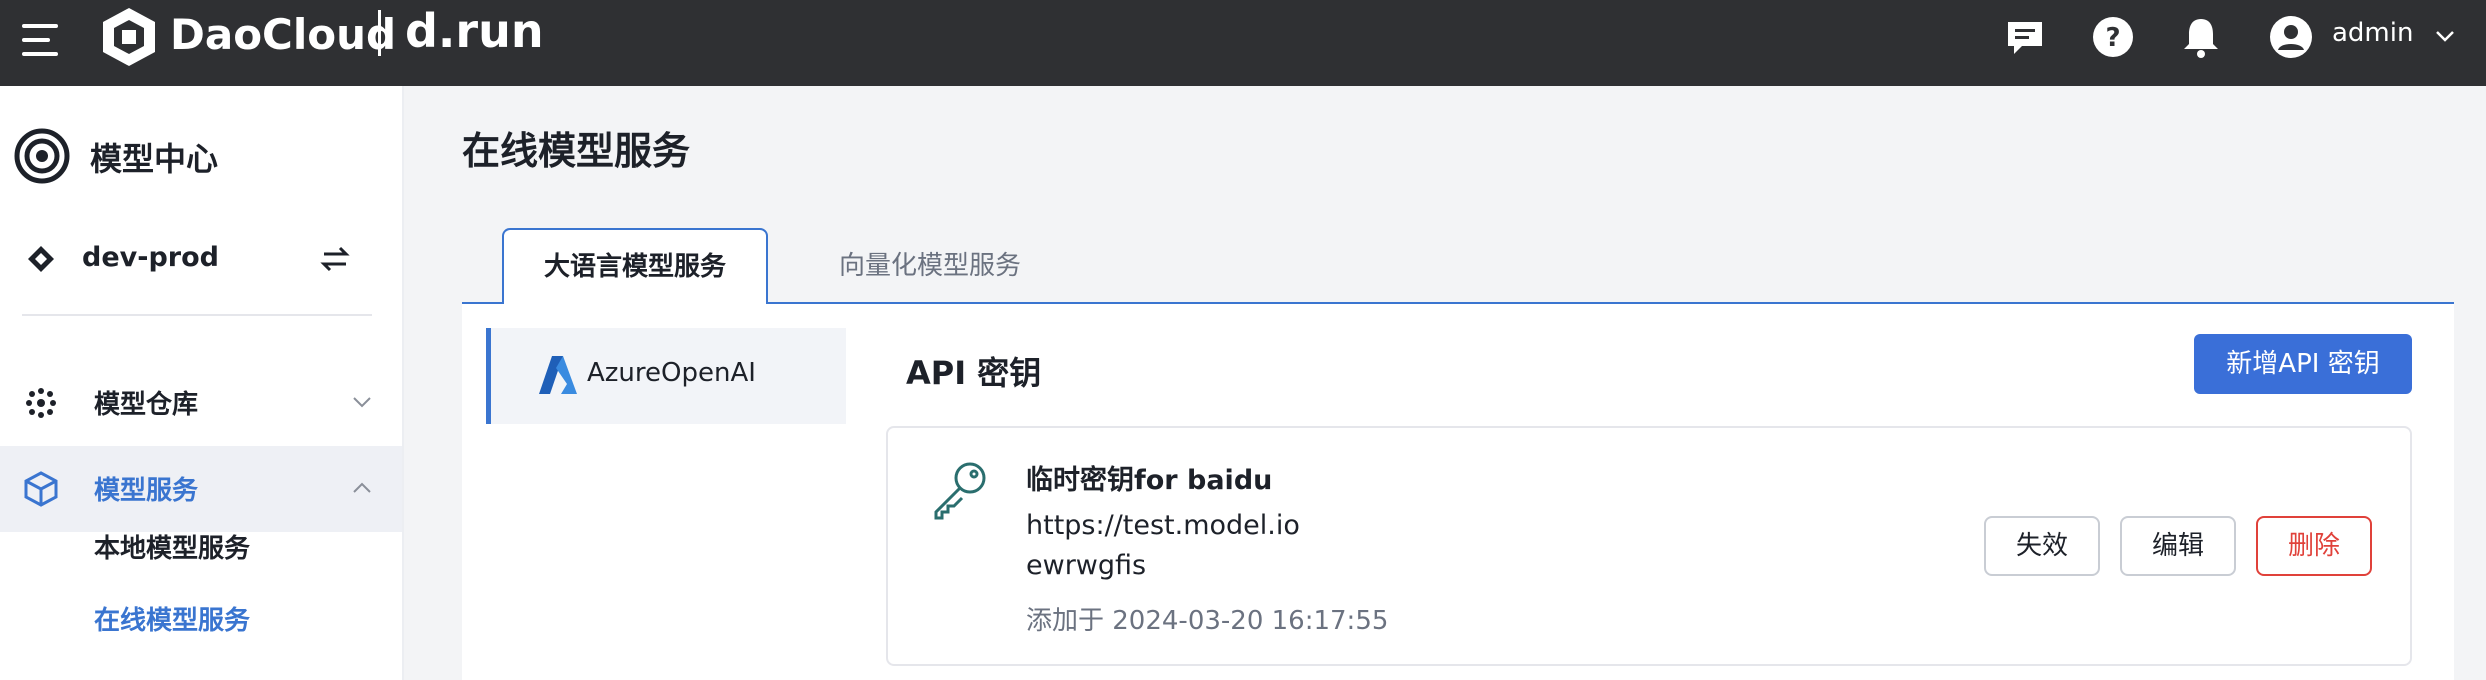 The image size is (2486, 680). What do you see at coordinates (146, 405) in the screenshot?
I see `sidebar-item-label: 模型仓库` at bounding box center [146, 405].